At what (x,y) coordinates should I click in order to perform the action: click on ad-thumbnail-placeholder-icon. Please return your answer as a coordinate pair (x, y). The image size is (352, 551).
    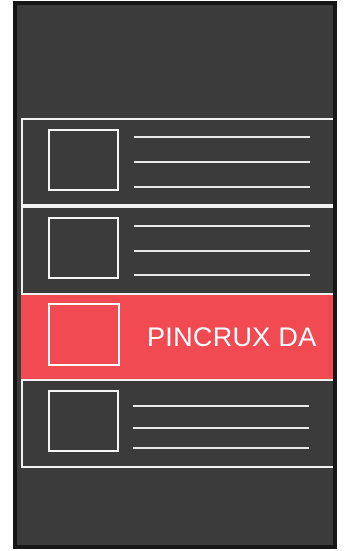
    Looking at the image, I should click on (84, 334).